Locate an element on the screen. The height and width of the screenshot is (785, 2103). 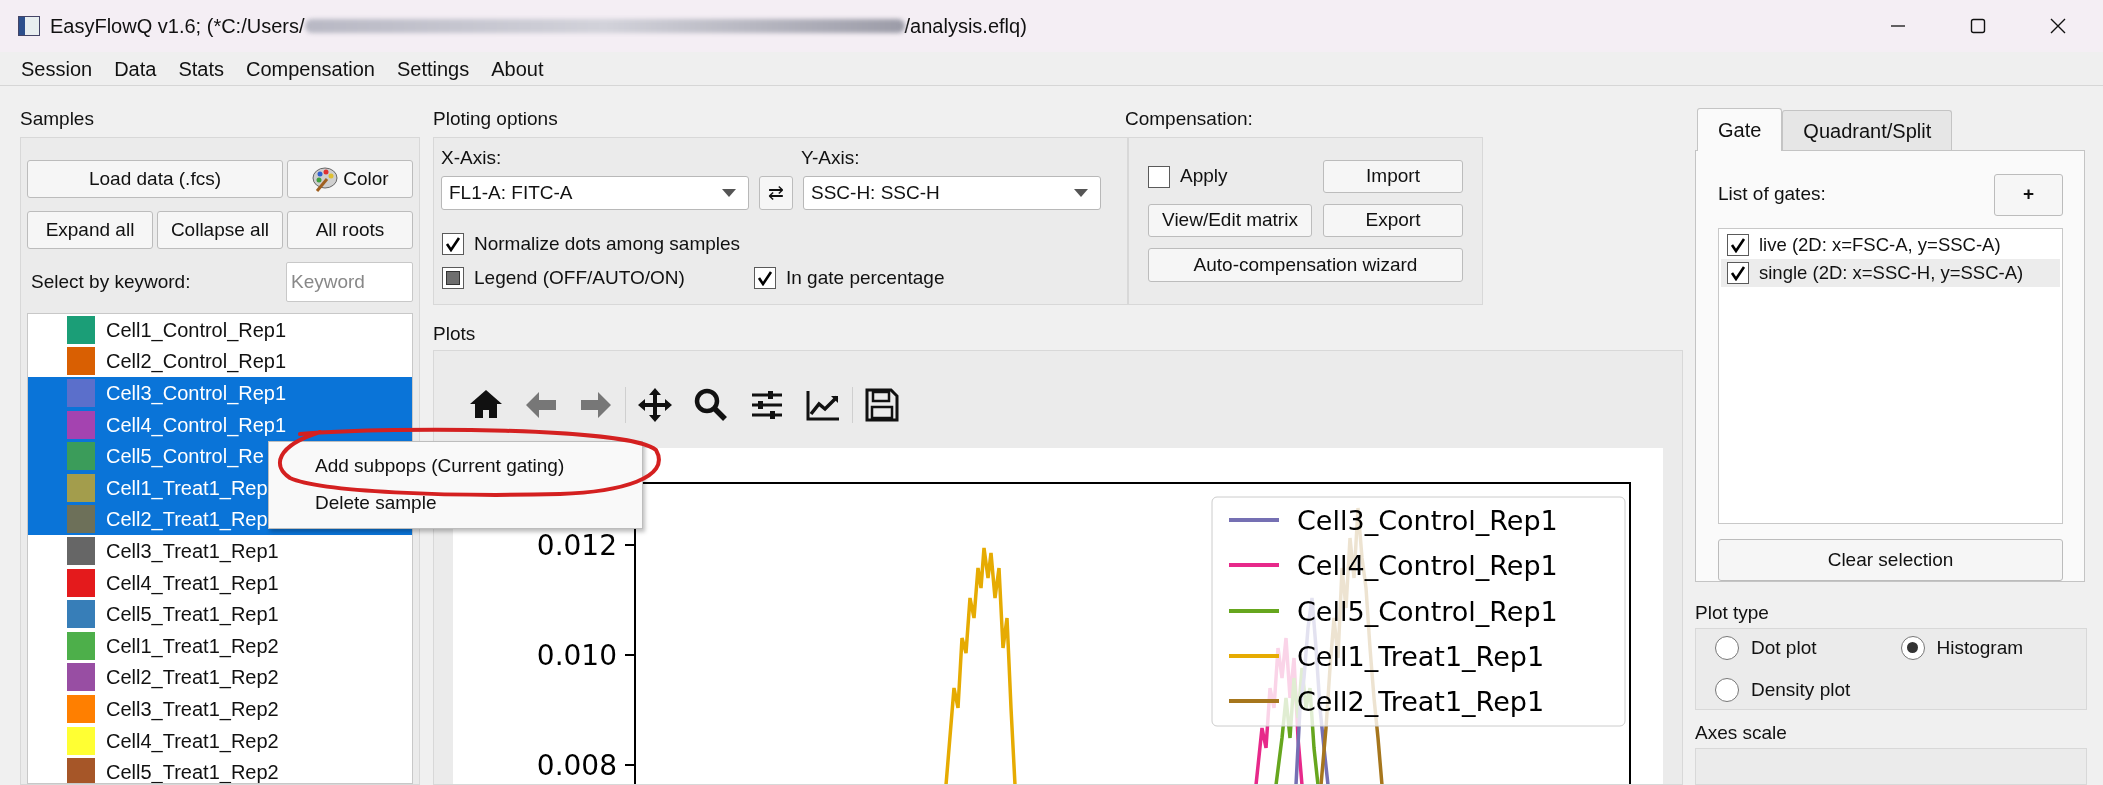
menu-item: Data is located at coordinates (135, 68).